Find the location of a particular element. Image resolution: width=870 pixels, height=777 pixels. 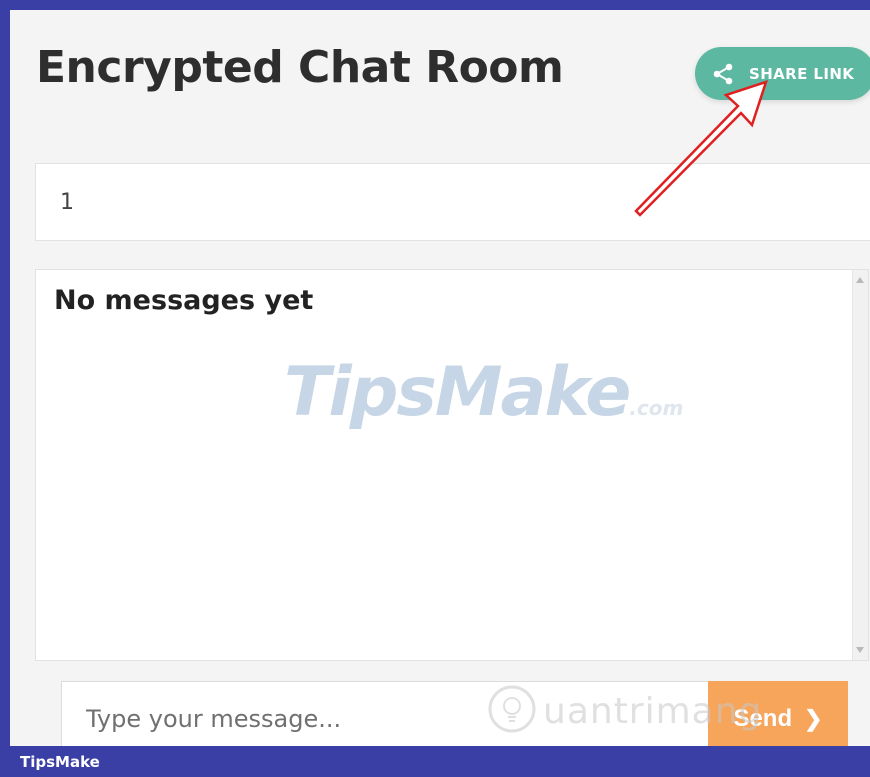

share-link-label: SHARE LINK is located at coordinates (802, 73).